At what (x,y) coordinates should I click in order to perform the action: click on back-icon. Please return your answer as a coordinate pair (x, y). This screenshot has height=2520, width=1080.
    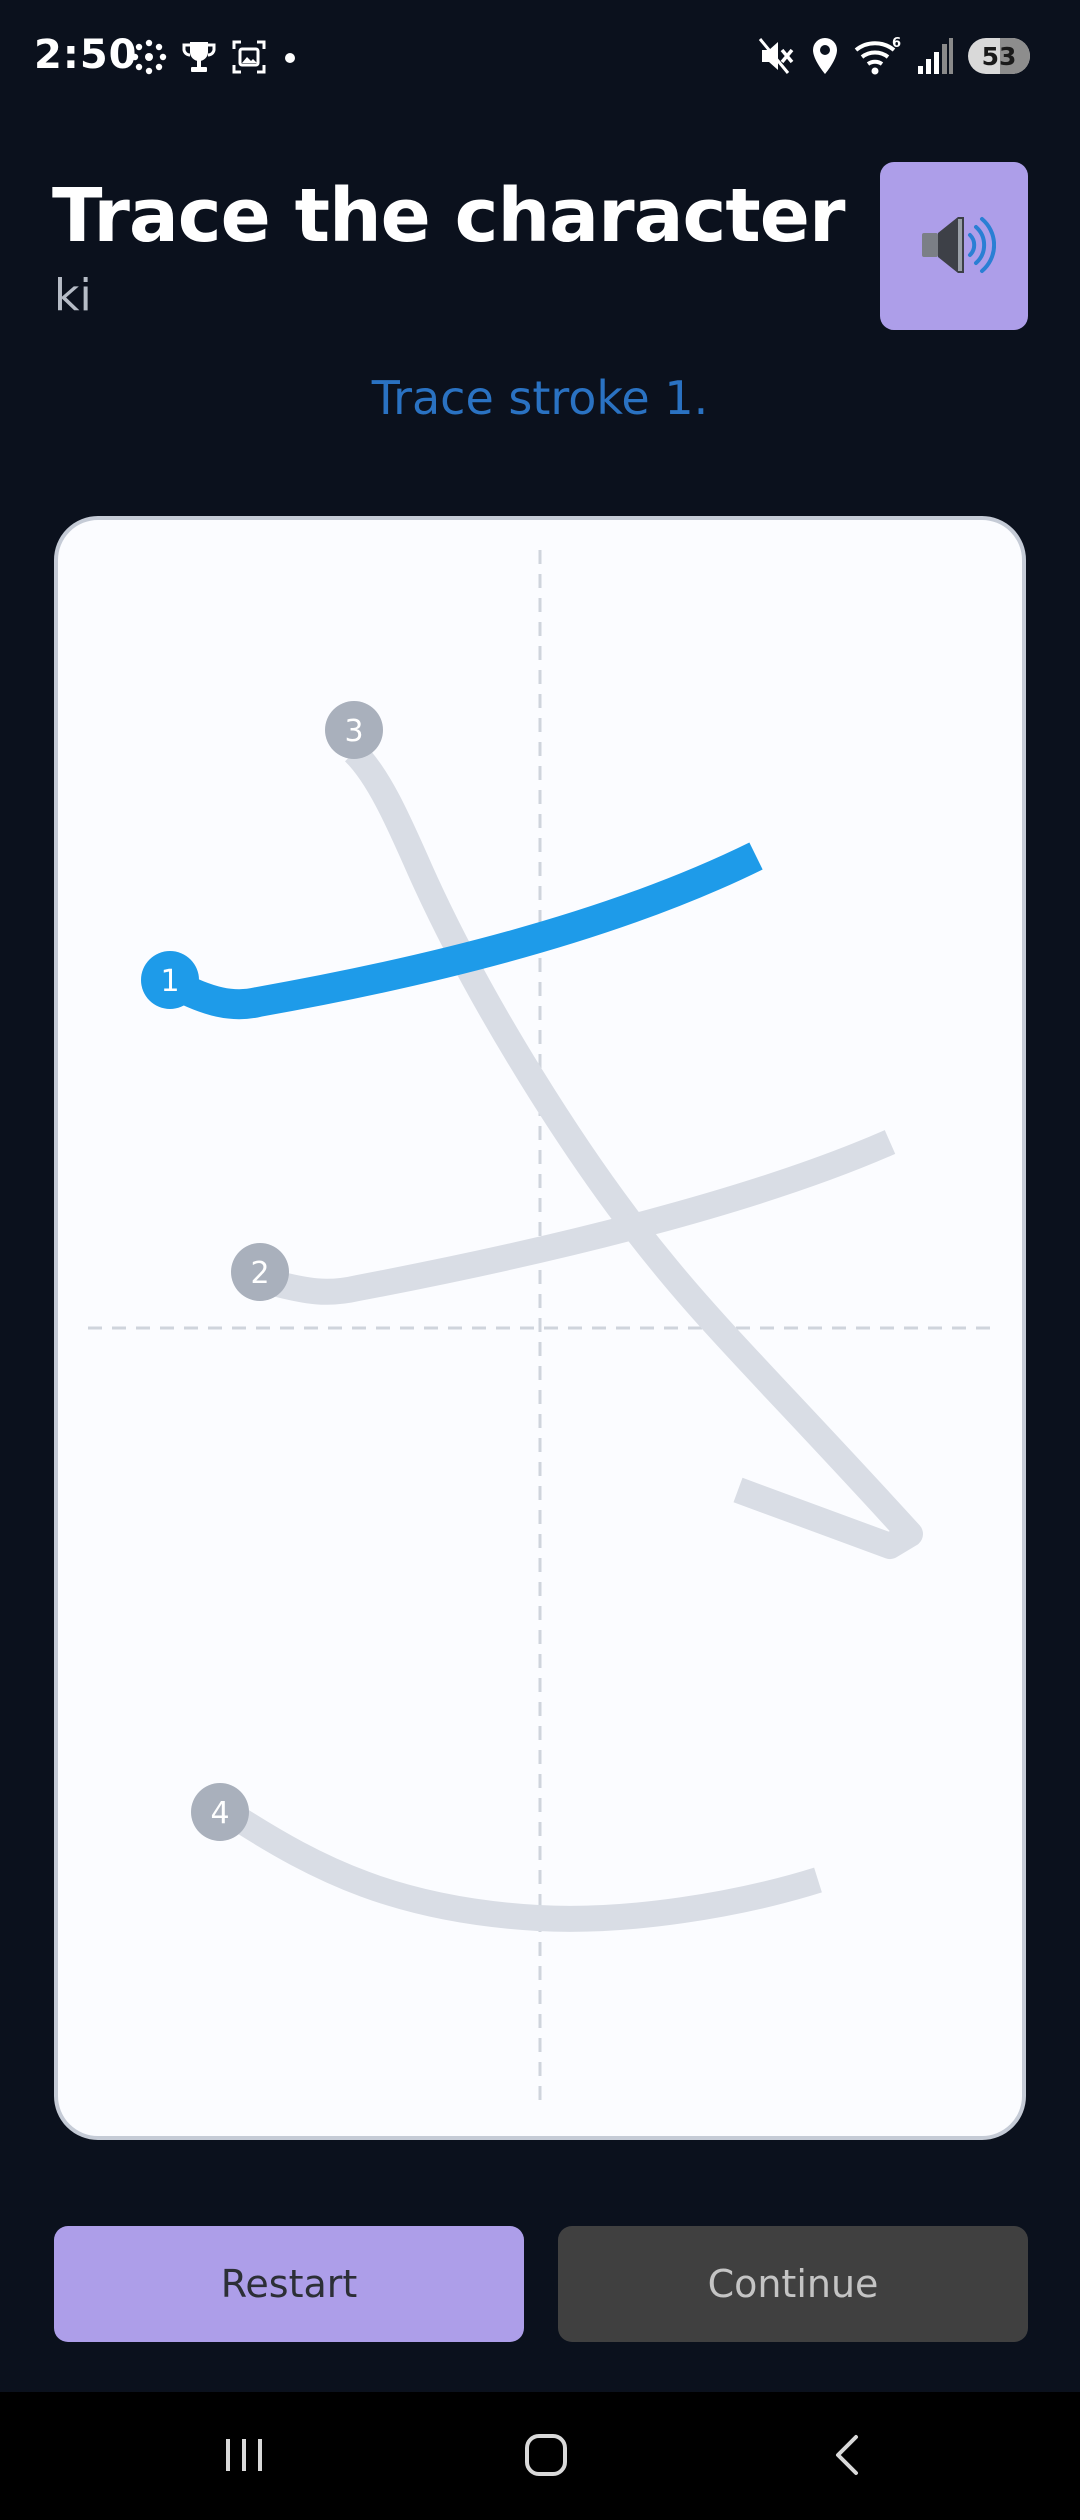
    Looking at the image, I should click on (848, 2457).